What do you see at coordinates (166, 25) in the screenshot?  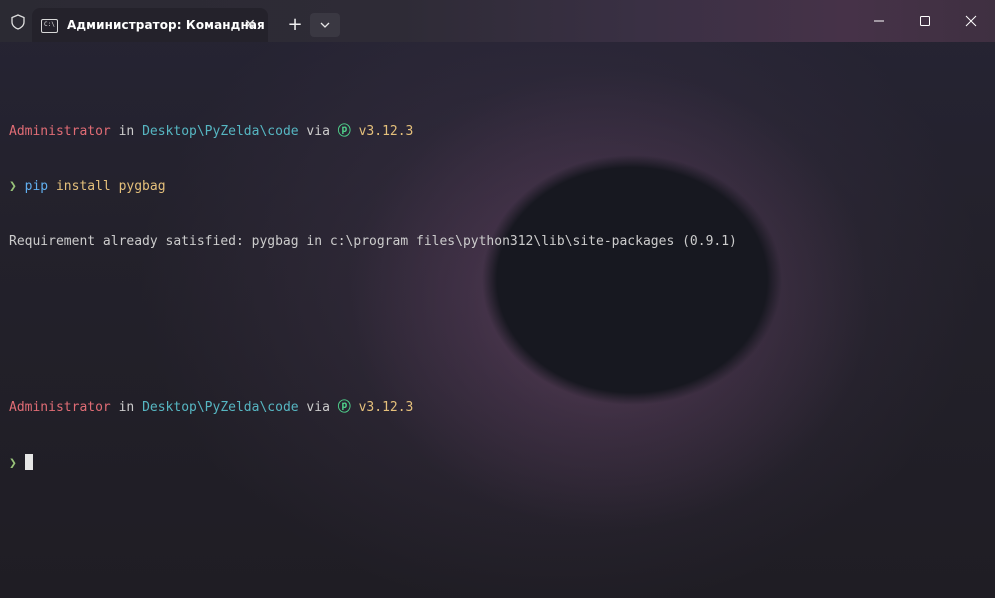 I see `tab-title: Администратор: Командная` at bounding box center [166, 25].